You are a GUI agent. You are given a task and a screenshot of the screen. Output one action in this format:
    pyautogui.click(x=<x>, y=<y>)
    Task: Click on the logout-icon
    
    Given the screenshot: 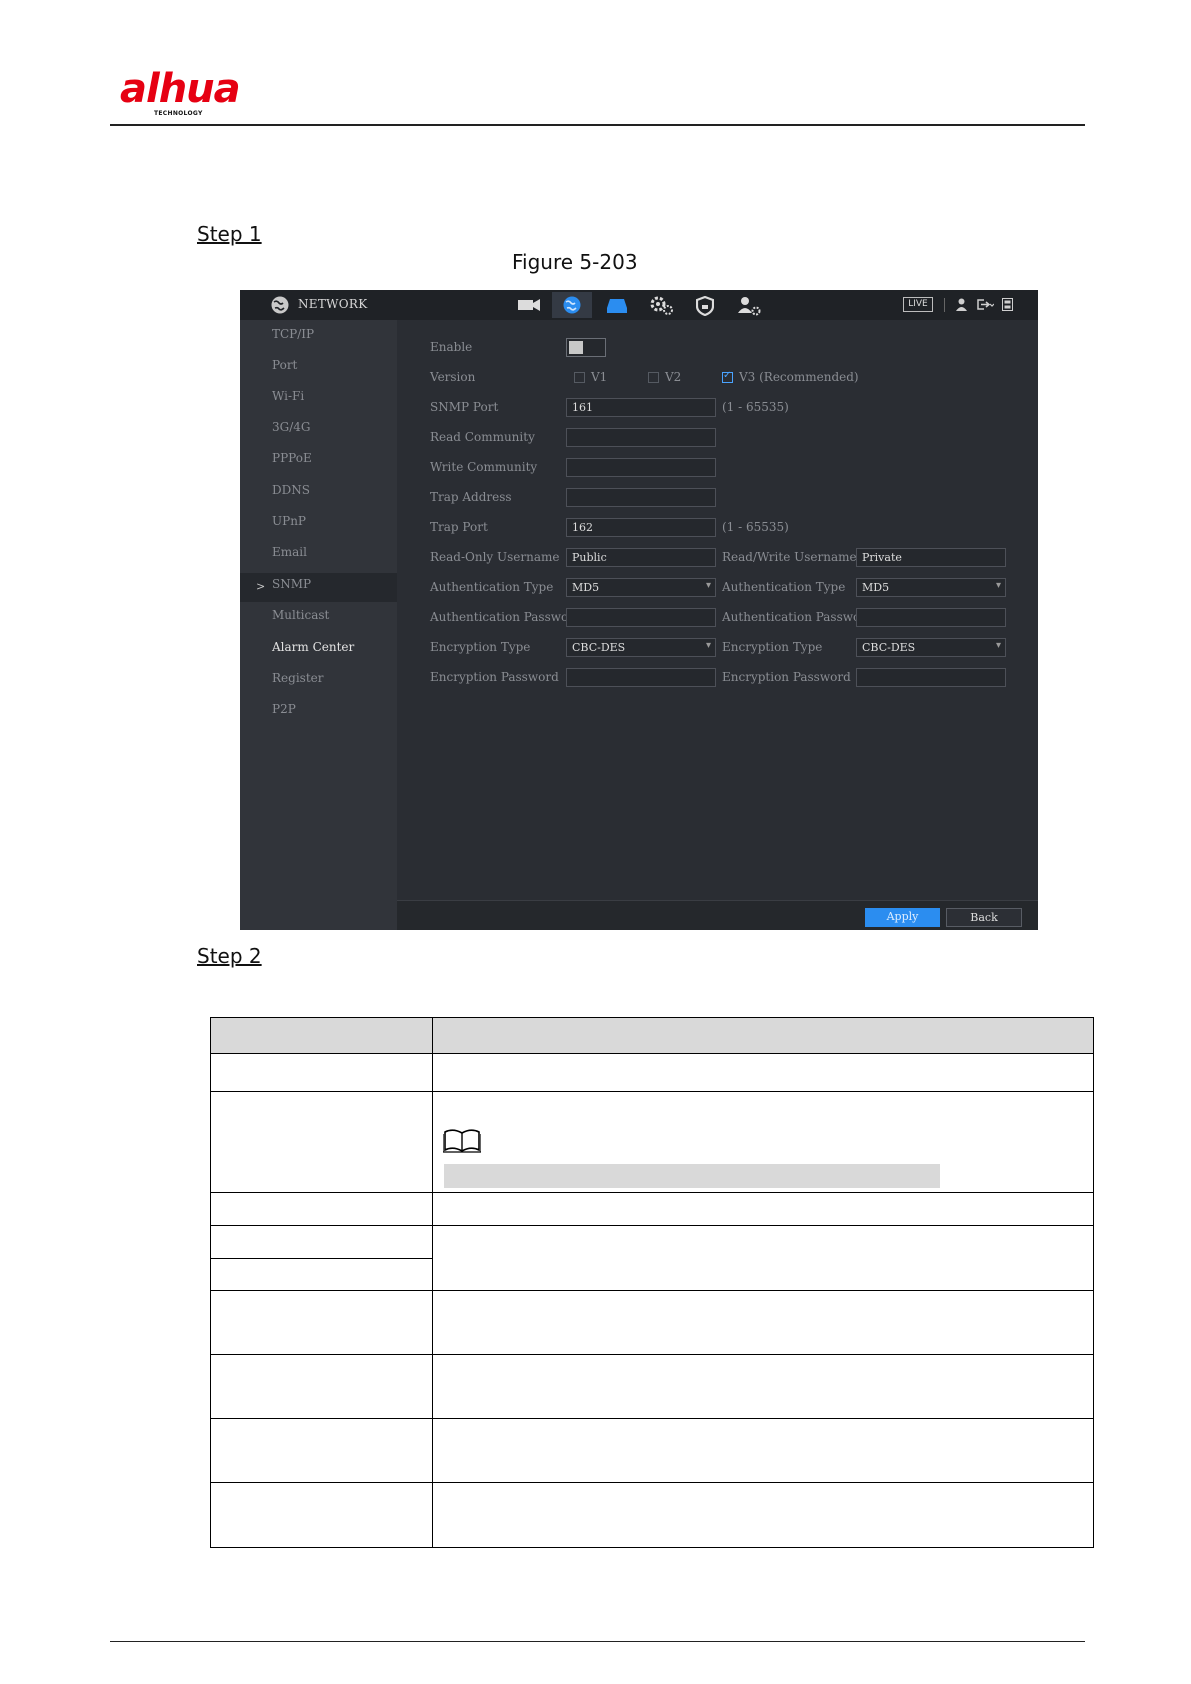 What is the action you would take?
    pyautogui.click(x=985, y=304)
    